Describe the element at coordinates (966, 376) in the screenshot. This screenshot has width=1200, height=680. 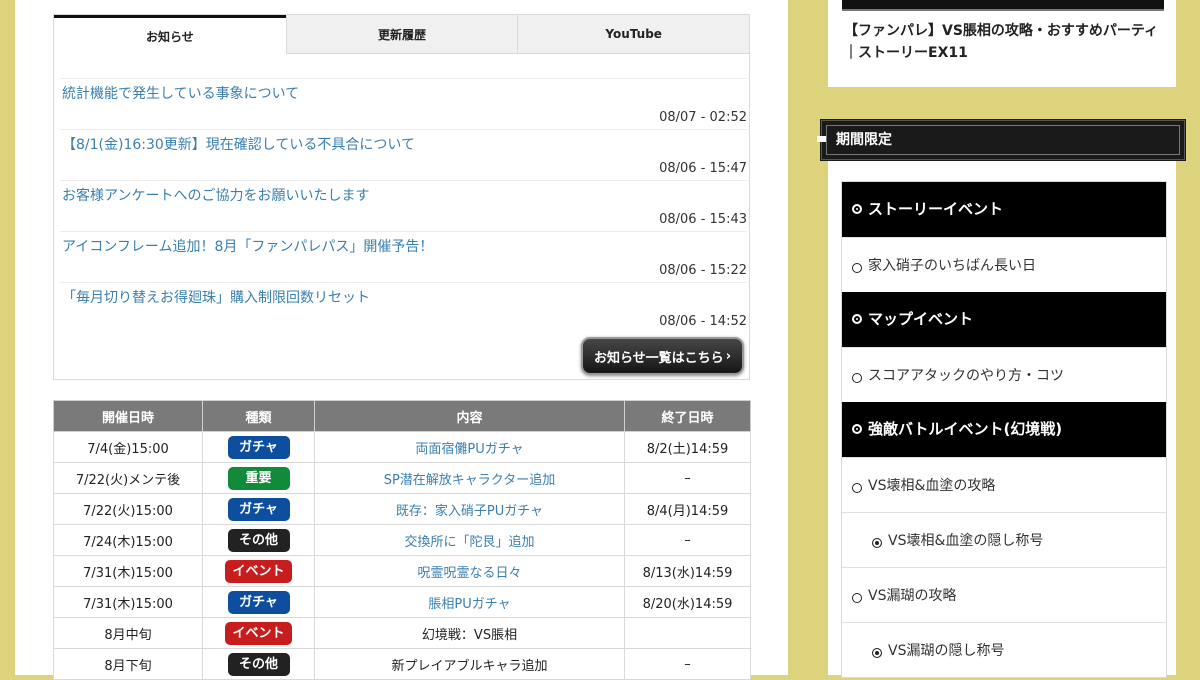
I see `menu-item-label: スコアアタックのやり方・コツ` at that location.